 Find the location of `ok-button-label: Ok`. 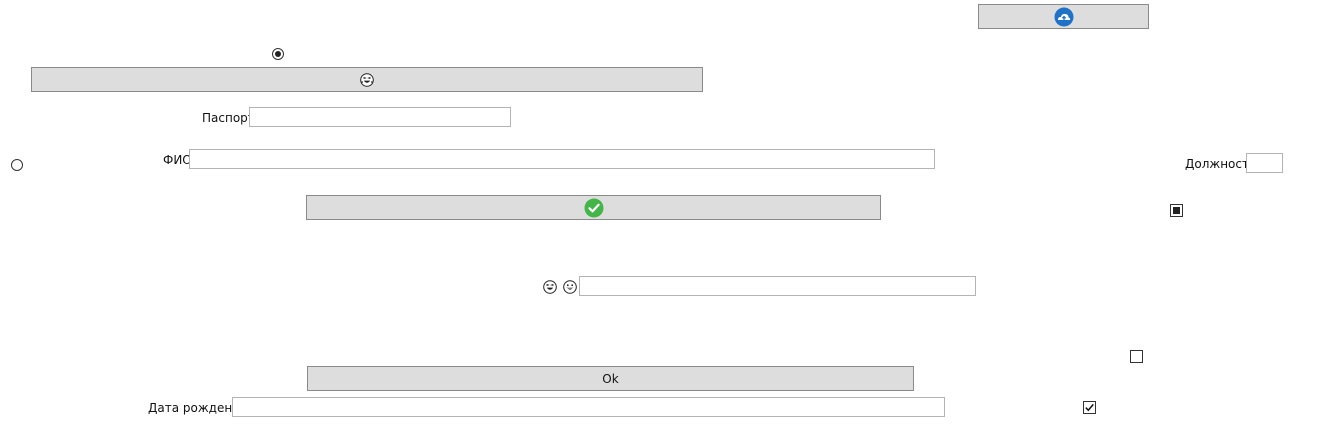

ok-button-label: Ok is located at coordinates (610, 378).